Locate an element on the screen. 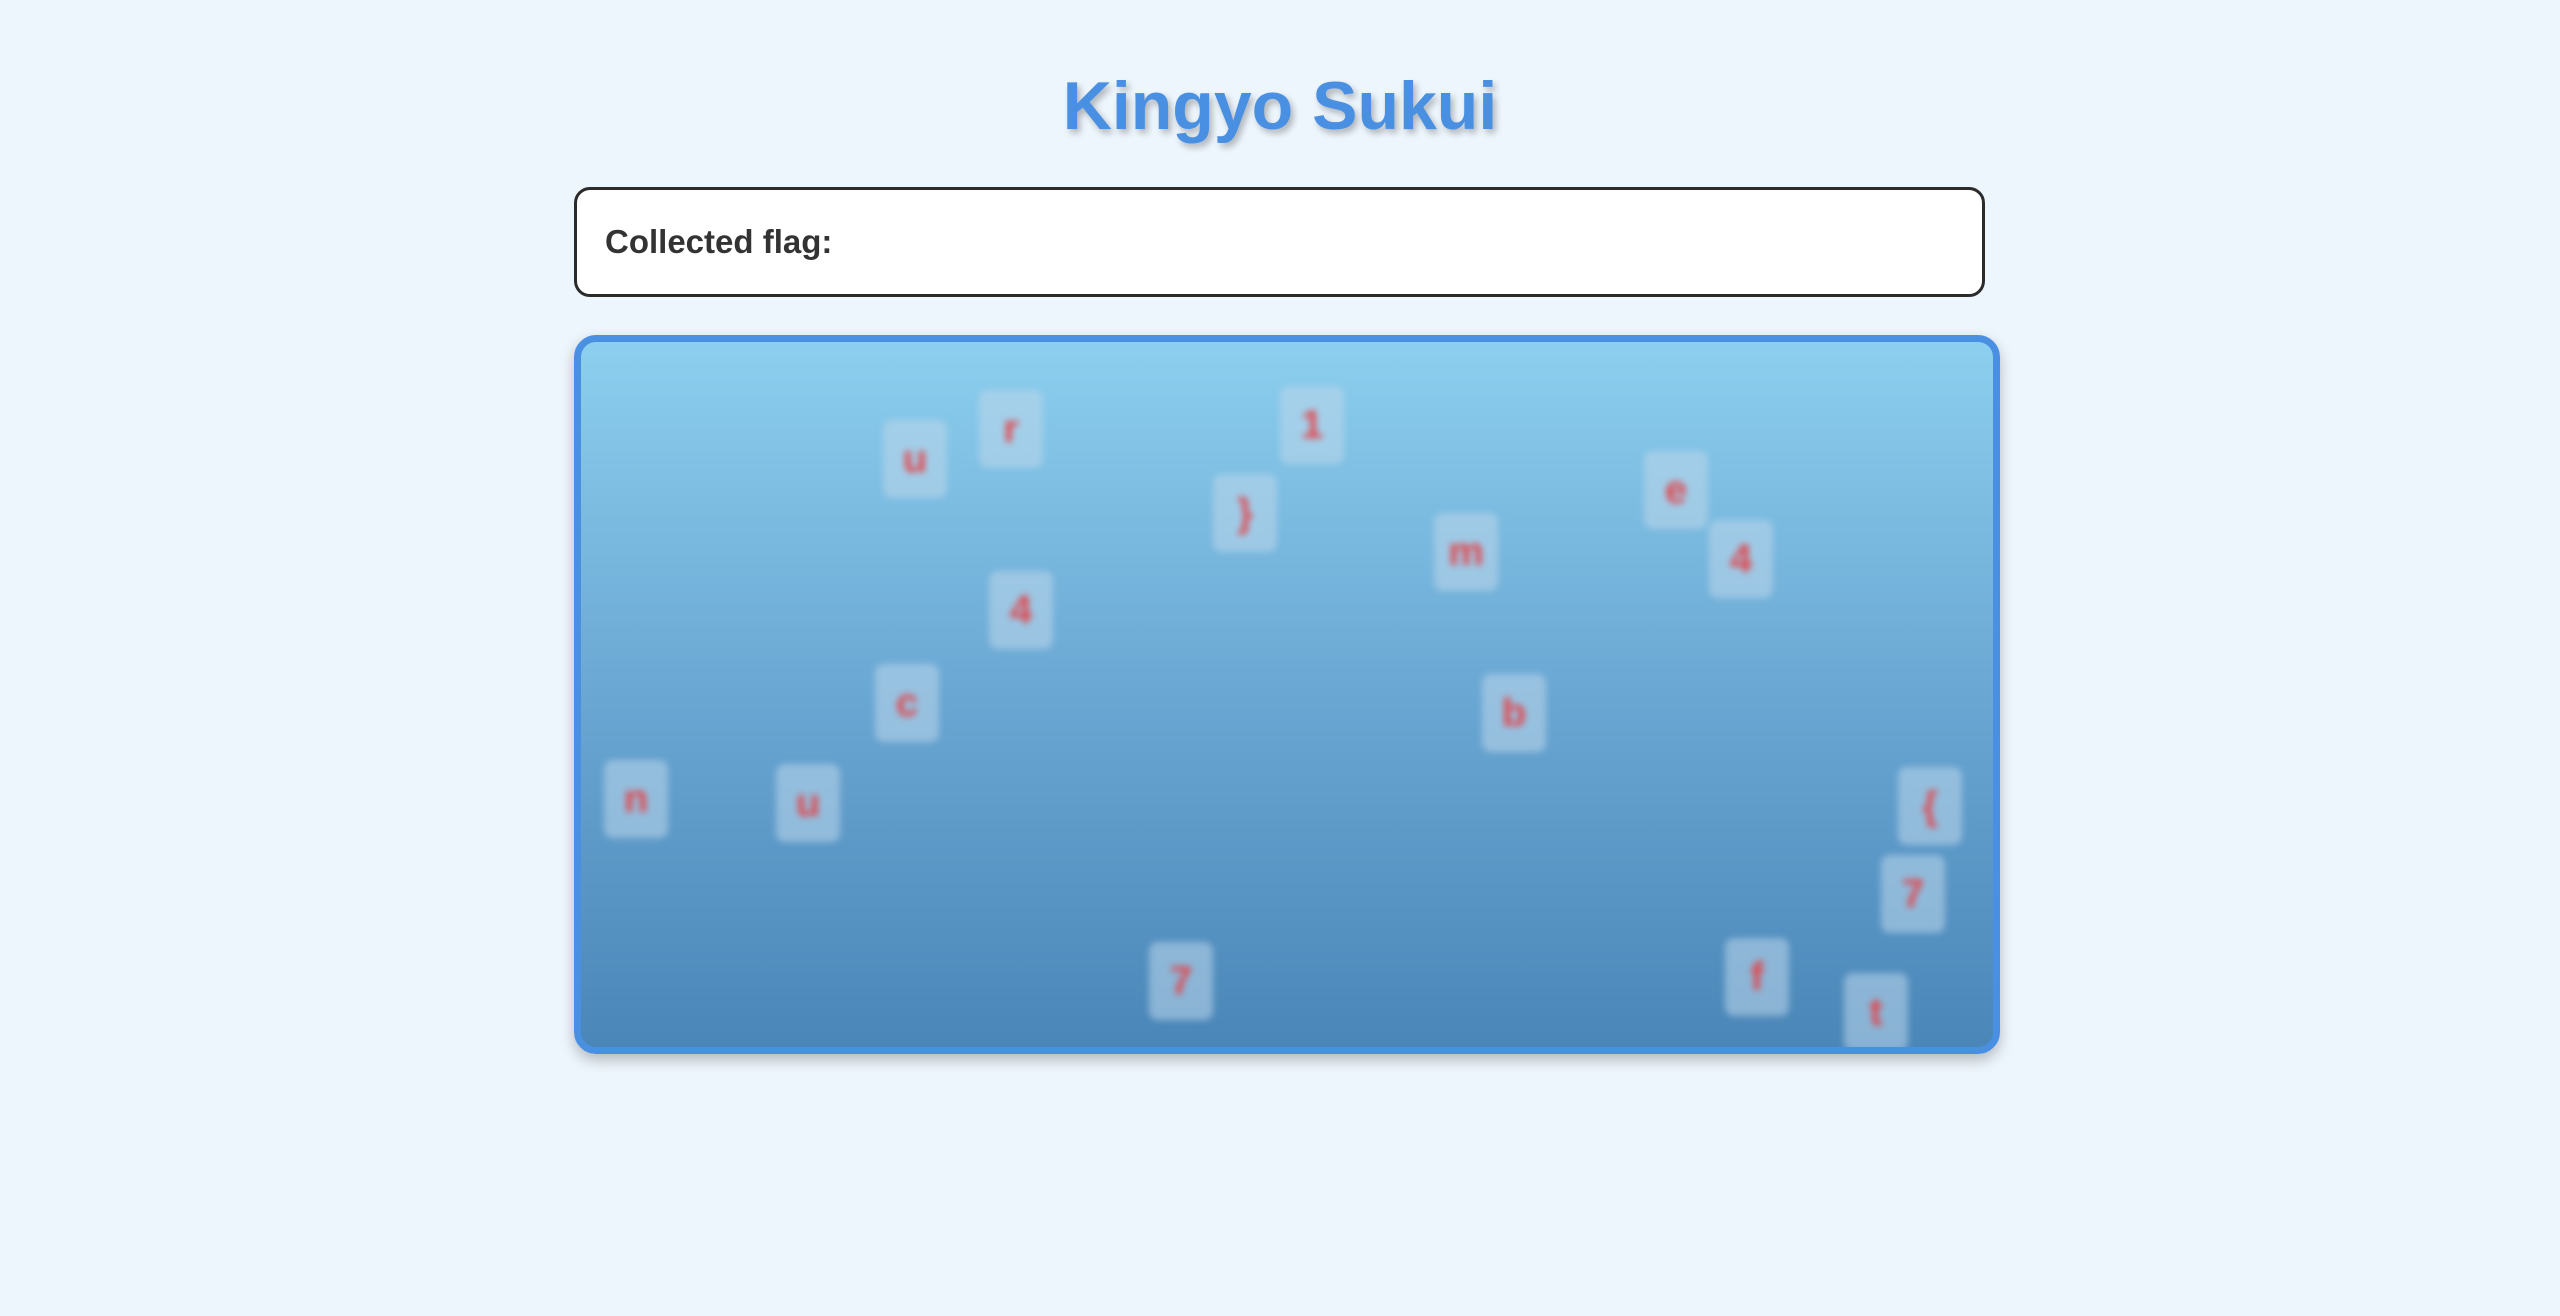 The width and height of the screenshot is (2560, 1316). fish-letter: n is located at coordinates (636, 799).